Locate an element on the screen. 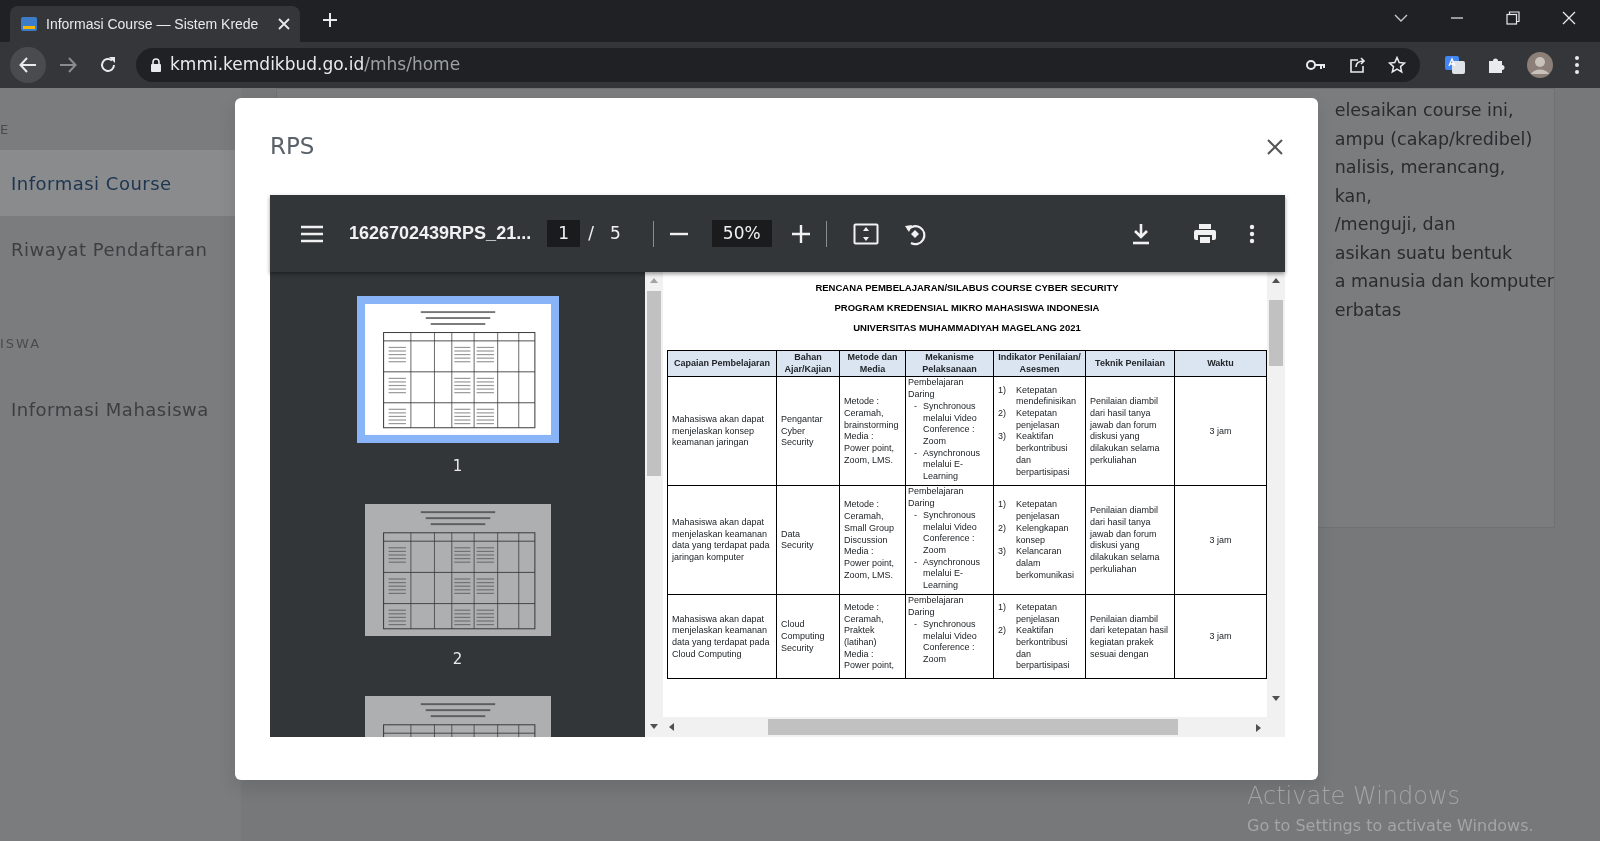 The image size is (1600, 841). chevron-down-icon is located at coordinates (1401, 18).